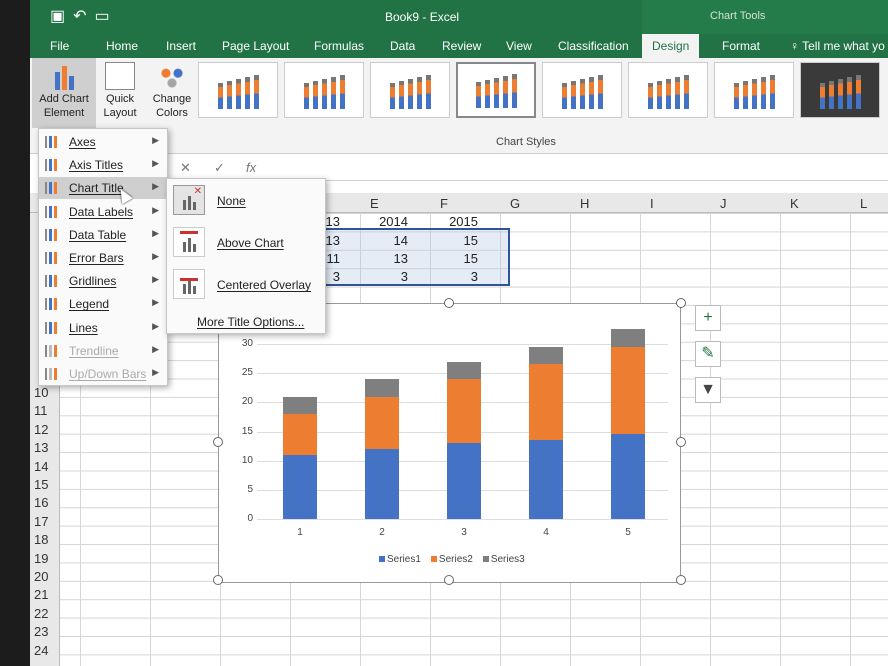 The image size is (888, 666). What do you see at coordinates (837, 46) in the screenshot?
I see `tell-me-box: ♀ Tell me what yo` at bounding box center [837, 46].